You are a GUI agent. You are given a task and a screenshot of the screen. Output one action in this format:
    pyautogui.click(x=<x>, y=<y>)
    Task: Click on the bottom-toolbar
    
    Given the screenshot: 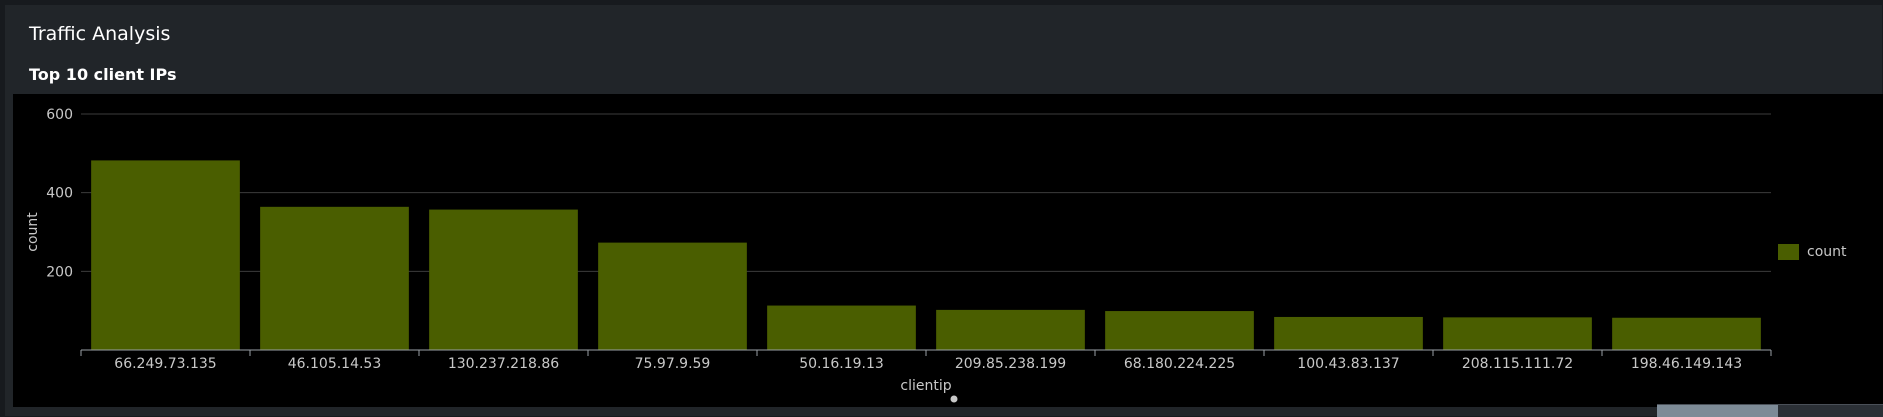 What is the action you would take?
    pyautogui.click(x=1770, y=410)
    